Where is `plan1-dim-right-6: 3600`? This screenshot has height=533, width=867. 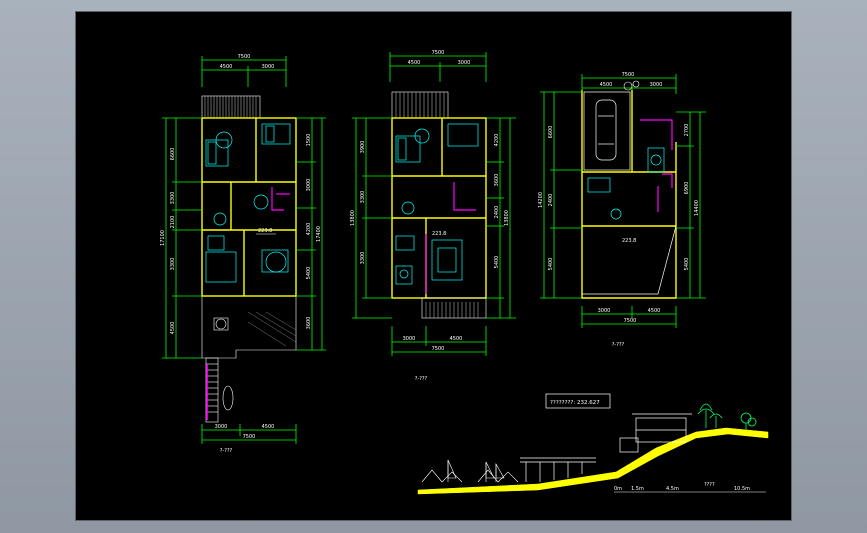
plan1-dim-right-6: 3600 is located at coordinates (309, 323).